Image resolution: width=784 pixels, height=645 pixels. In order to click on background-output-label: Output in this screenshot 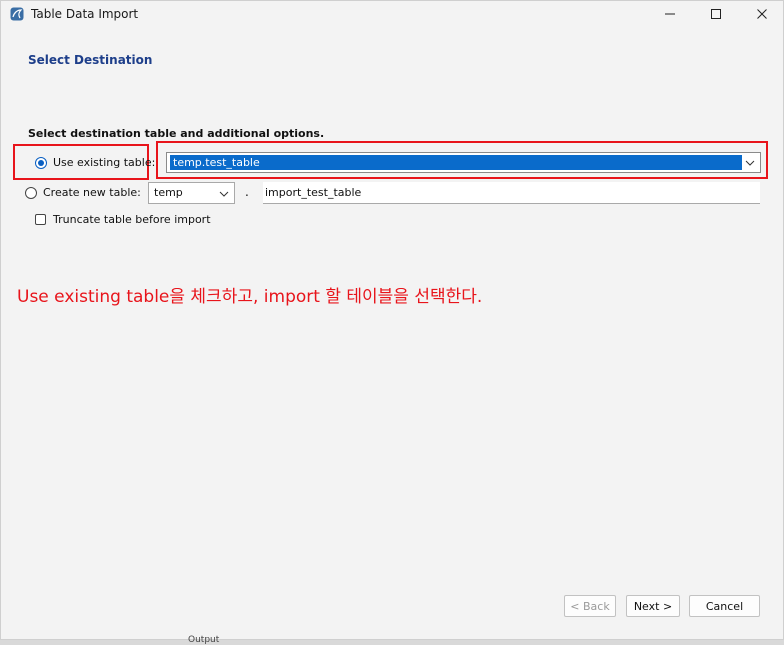, I will do `click(204, 640)`.